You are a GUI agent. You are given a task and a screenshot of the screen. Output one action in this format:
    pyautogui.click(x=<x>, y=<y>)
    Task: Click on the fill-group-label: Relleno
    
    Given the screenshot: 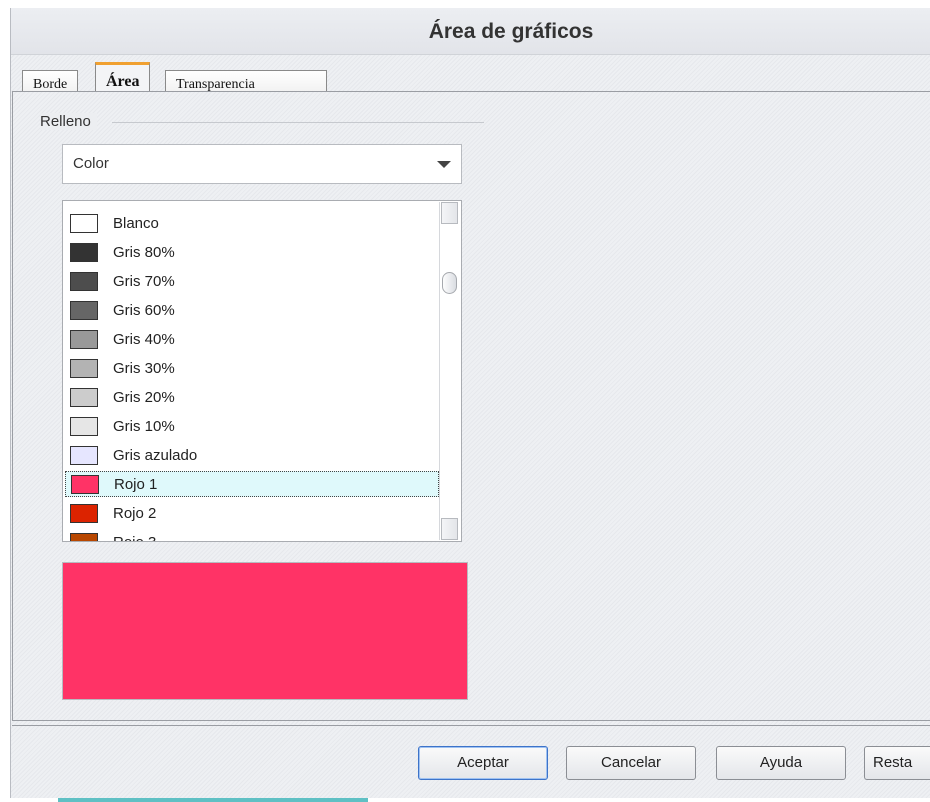 What is the action you would take?
    pyautogui.click(x=68, y=121)
    